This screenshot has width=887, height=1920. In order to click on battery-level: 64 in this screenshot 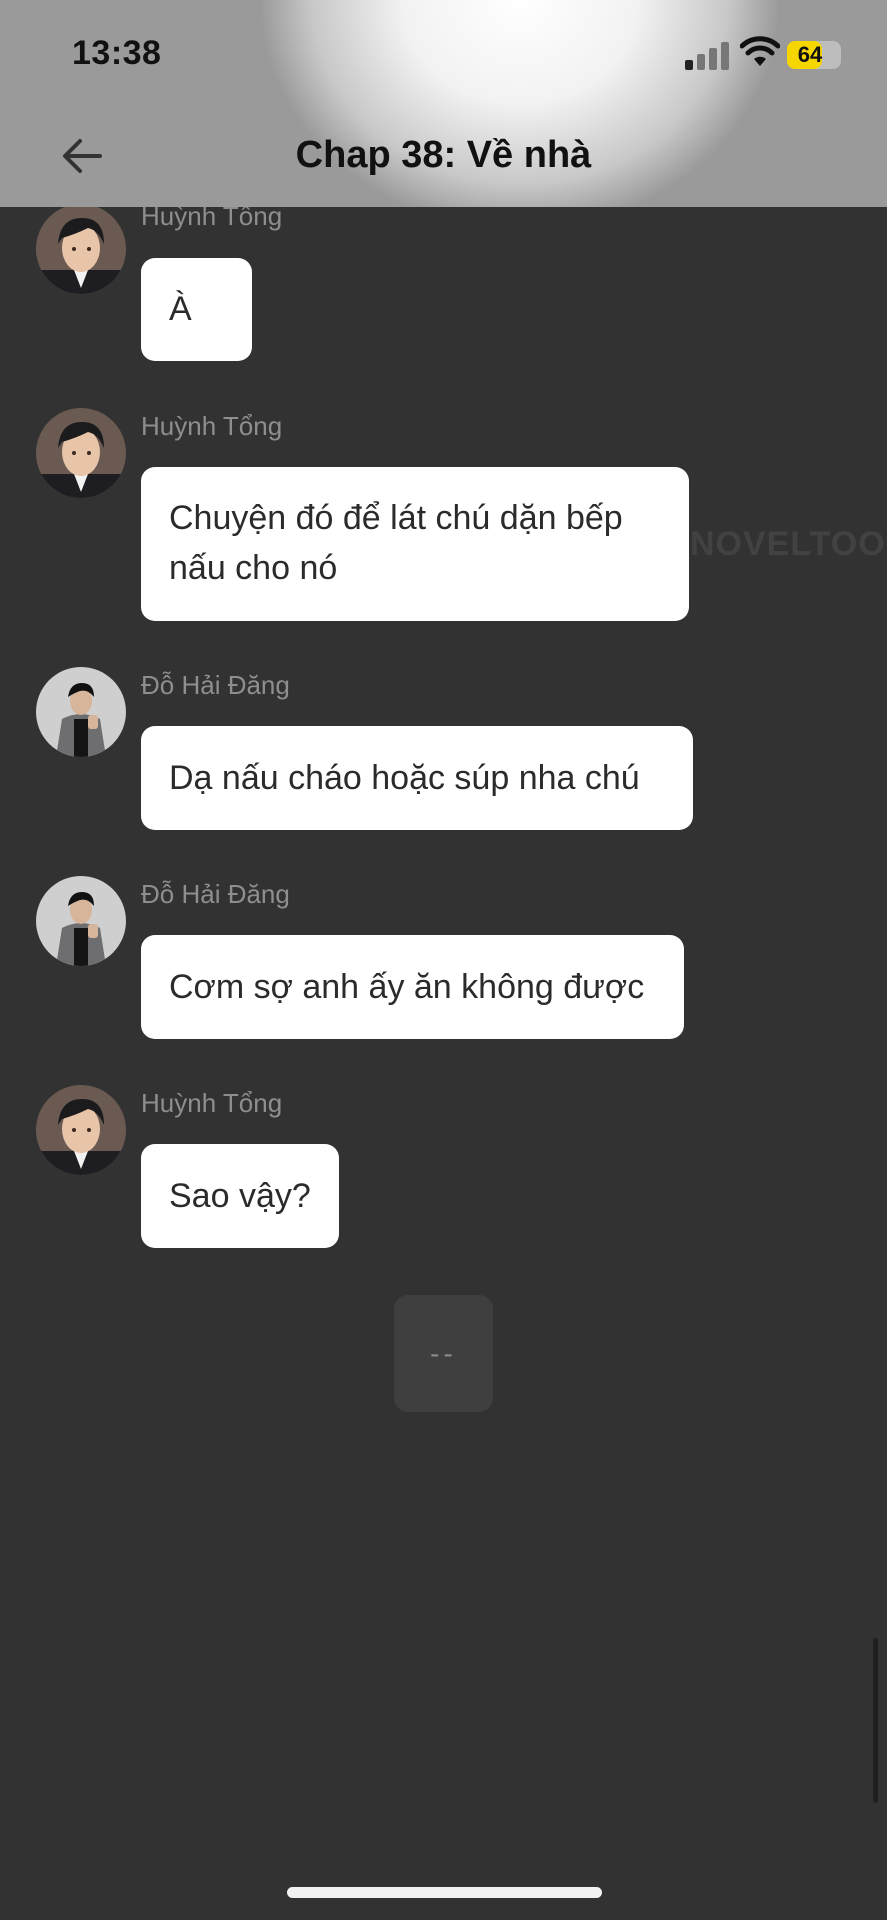, I will do `click(810, 54)`.